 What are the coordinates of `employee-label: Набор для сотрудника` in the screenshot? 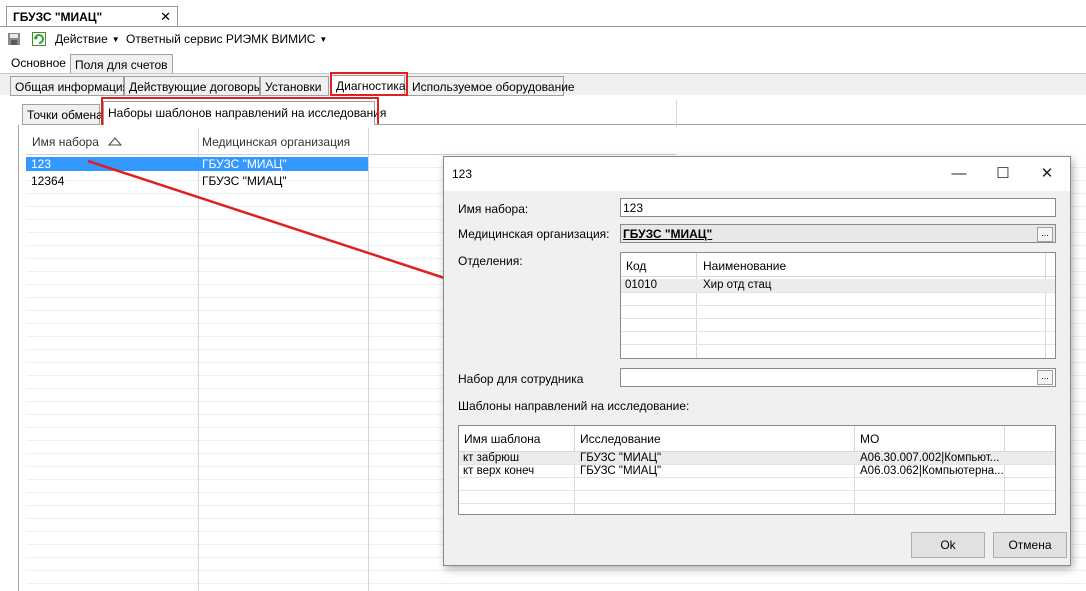 It's located at (521, 379).